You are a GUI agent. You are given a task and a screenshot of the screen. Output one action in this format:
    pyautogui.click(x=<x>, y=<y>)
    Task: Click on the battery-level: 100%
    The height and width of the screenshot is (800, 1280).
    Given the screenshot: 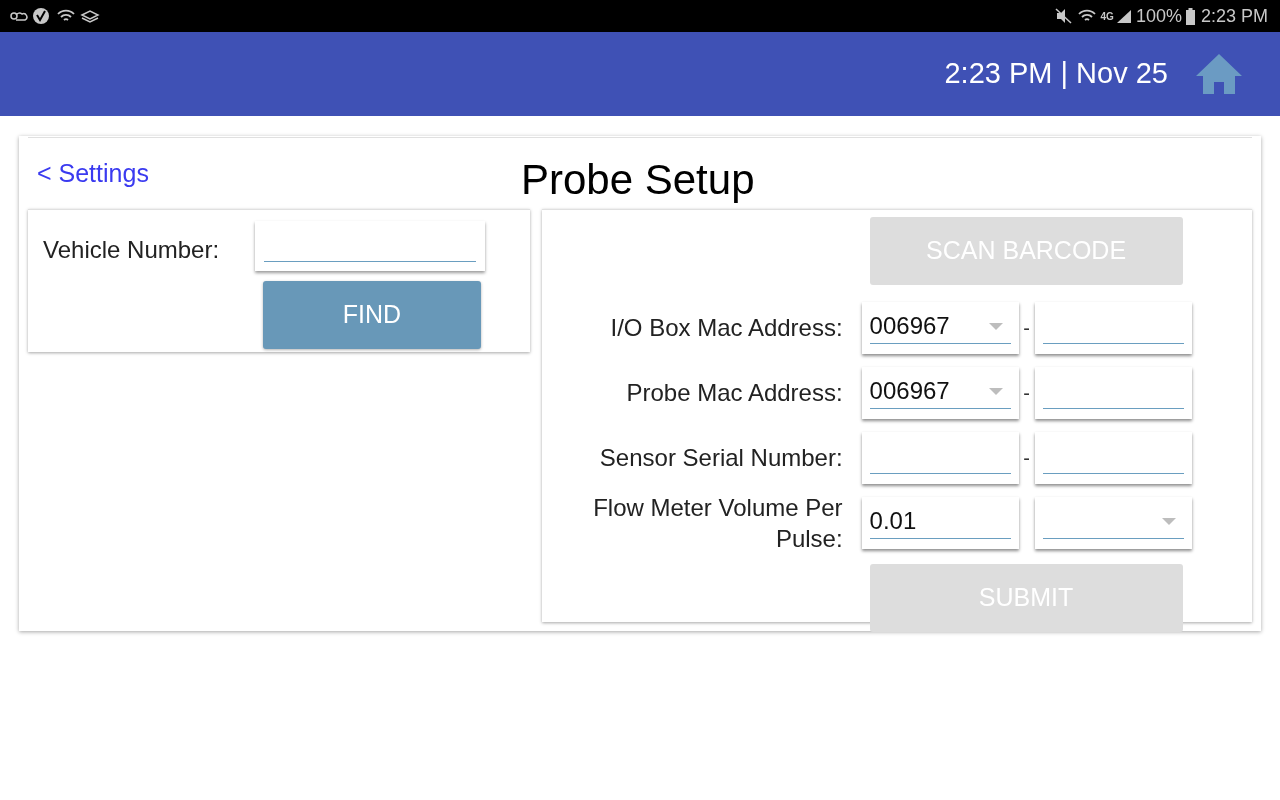 What is the action you would take?
    pyautogui.click(x=1158, y=16)
    